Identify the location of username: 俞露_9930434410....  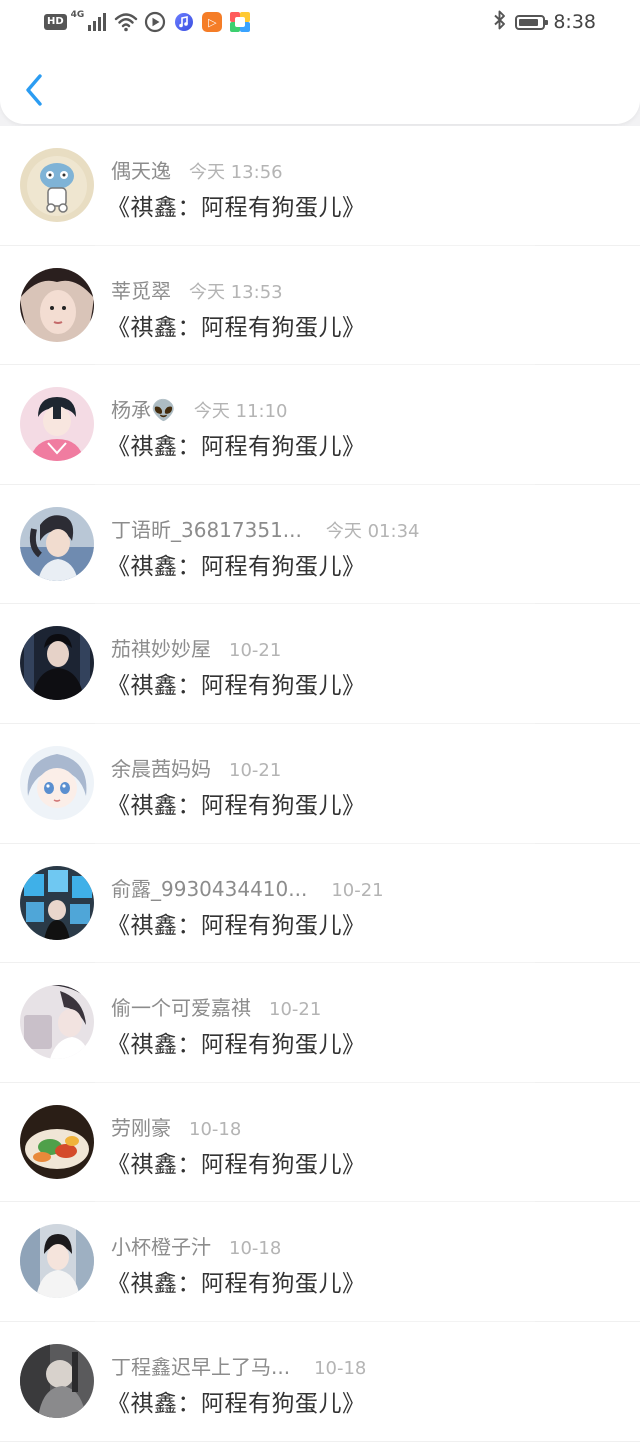
(209, 887).